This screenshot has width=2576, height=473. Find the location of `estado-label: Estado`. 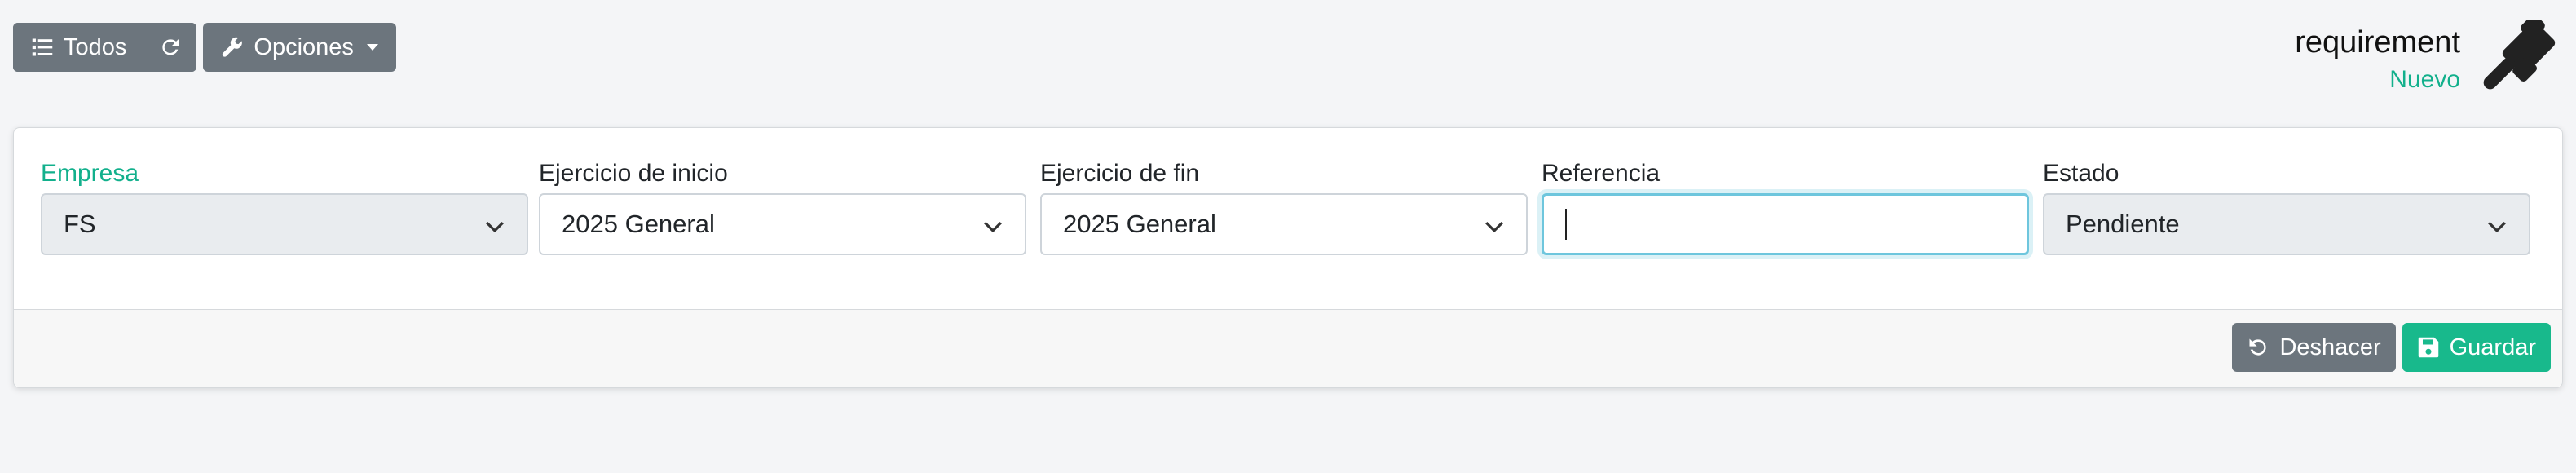

estado-label: Estado is located at coordinates (2081, 173).